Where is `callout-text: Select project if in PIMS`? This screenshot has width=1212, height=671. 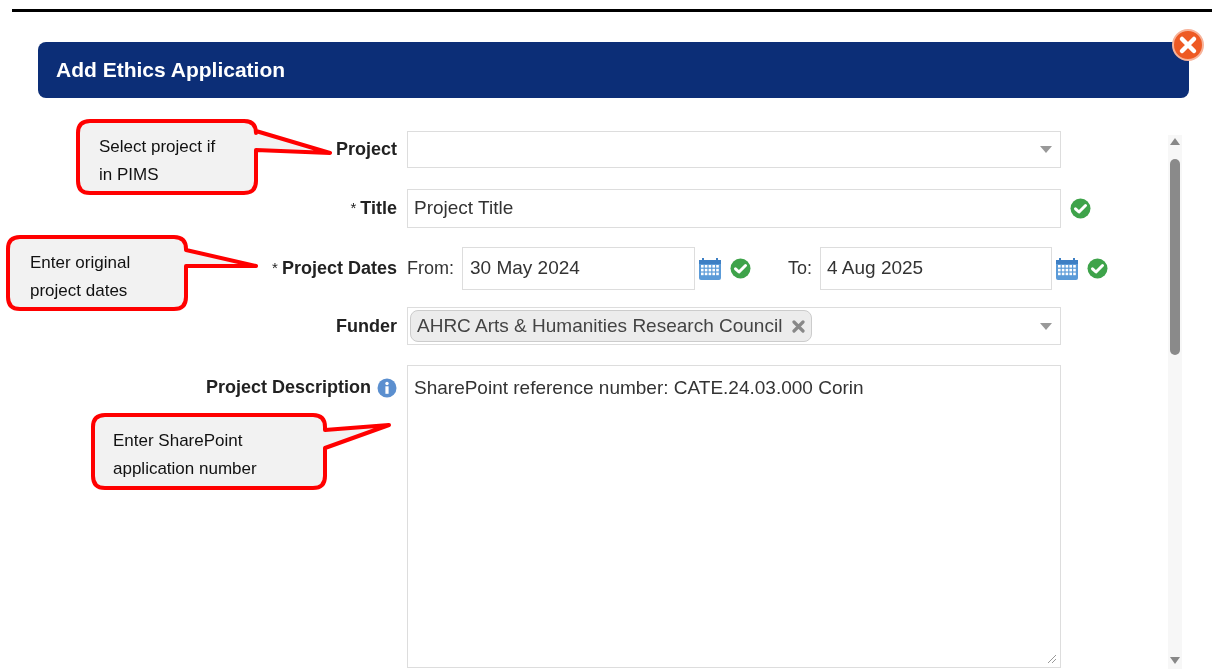 callout-text: Select project if in PIMS is located at coordinates (157, 161).